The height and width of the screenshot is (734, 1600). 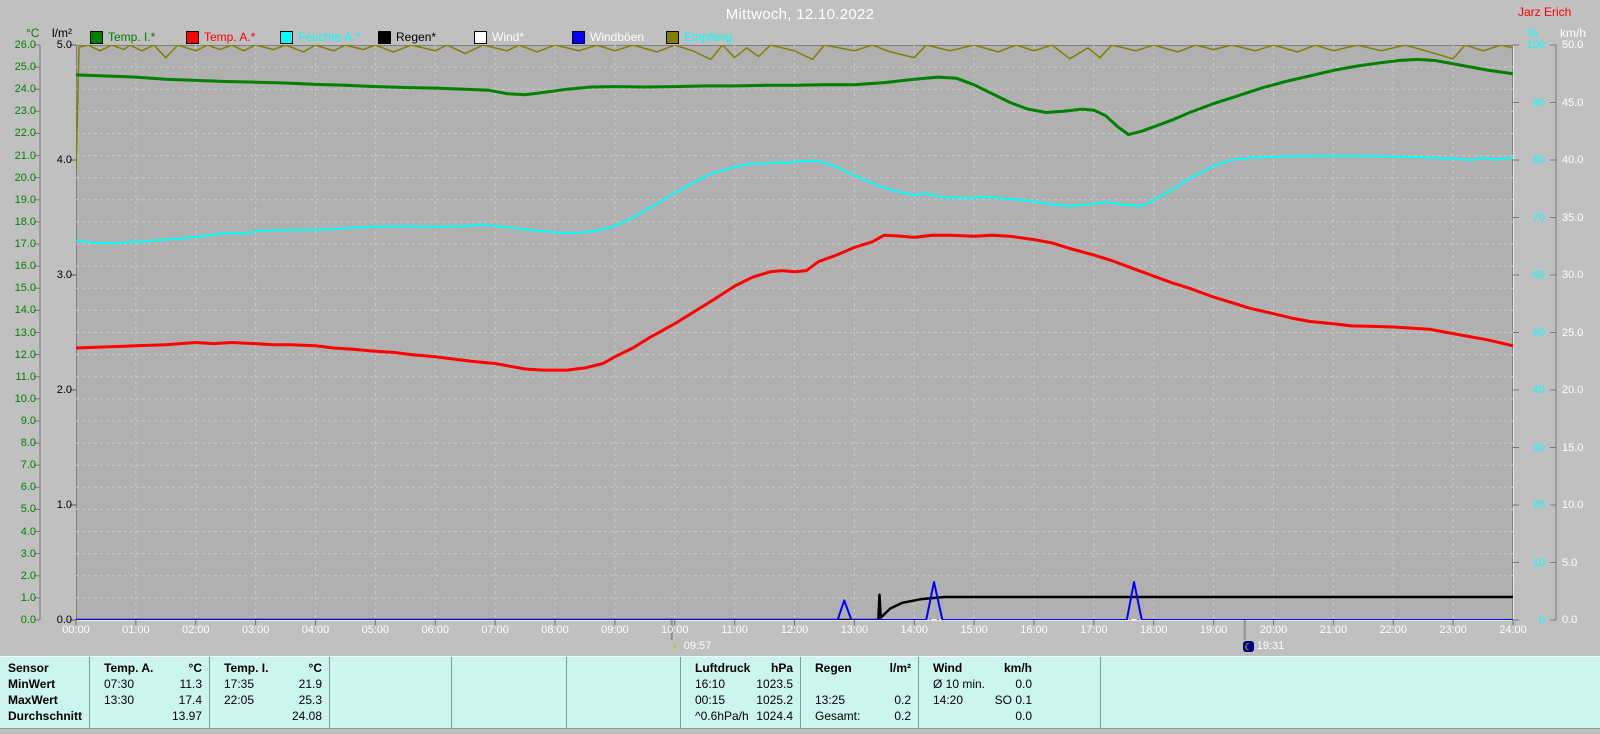 I want to click on marker-0957: ↓ 09:57, so click(x=691, y=646).